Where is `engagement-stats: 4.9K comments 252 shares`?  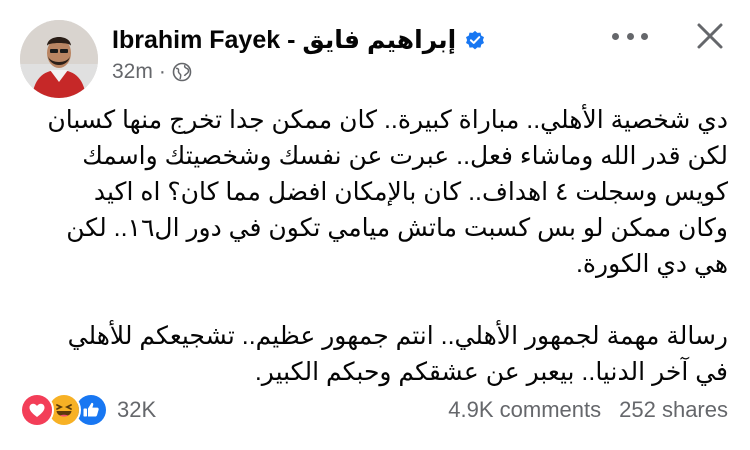
engagement-stats: 4.9K comments 252 shares is located at coordinates (588, 410).